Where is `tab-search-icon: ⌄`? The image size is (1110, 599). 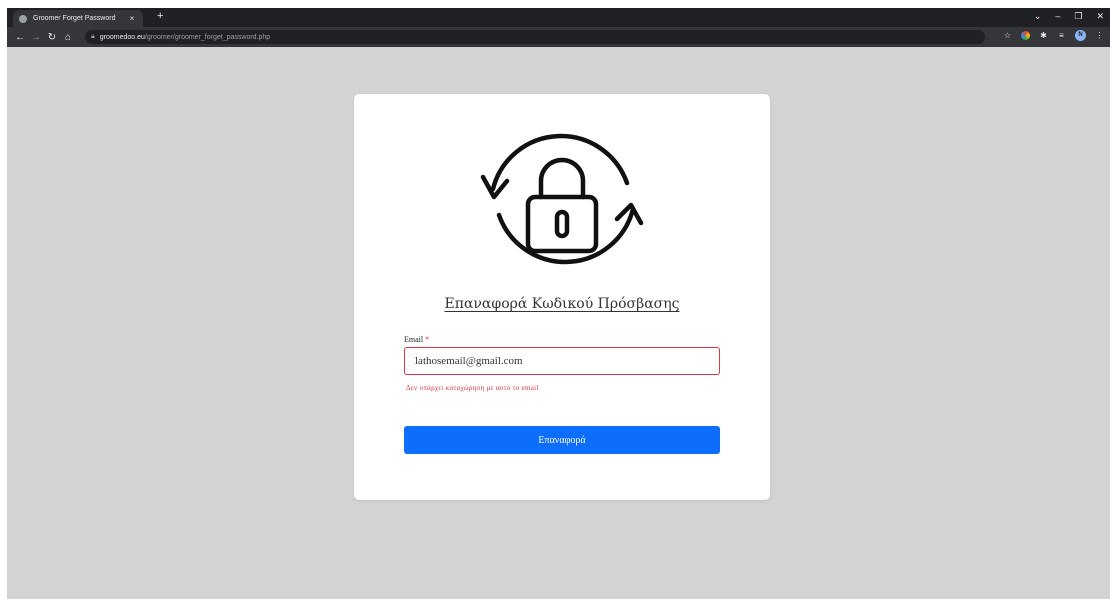
tab-search-icon: ⌄ is located at coordinates (1038, 16).